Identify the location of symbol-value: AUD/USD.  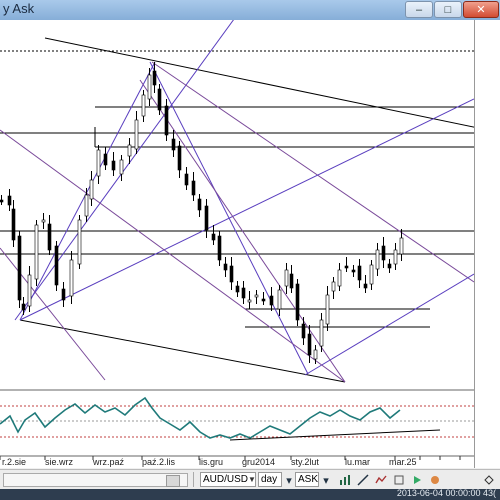
(226, 479).